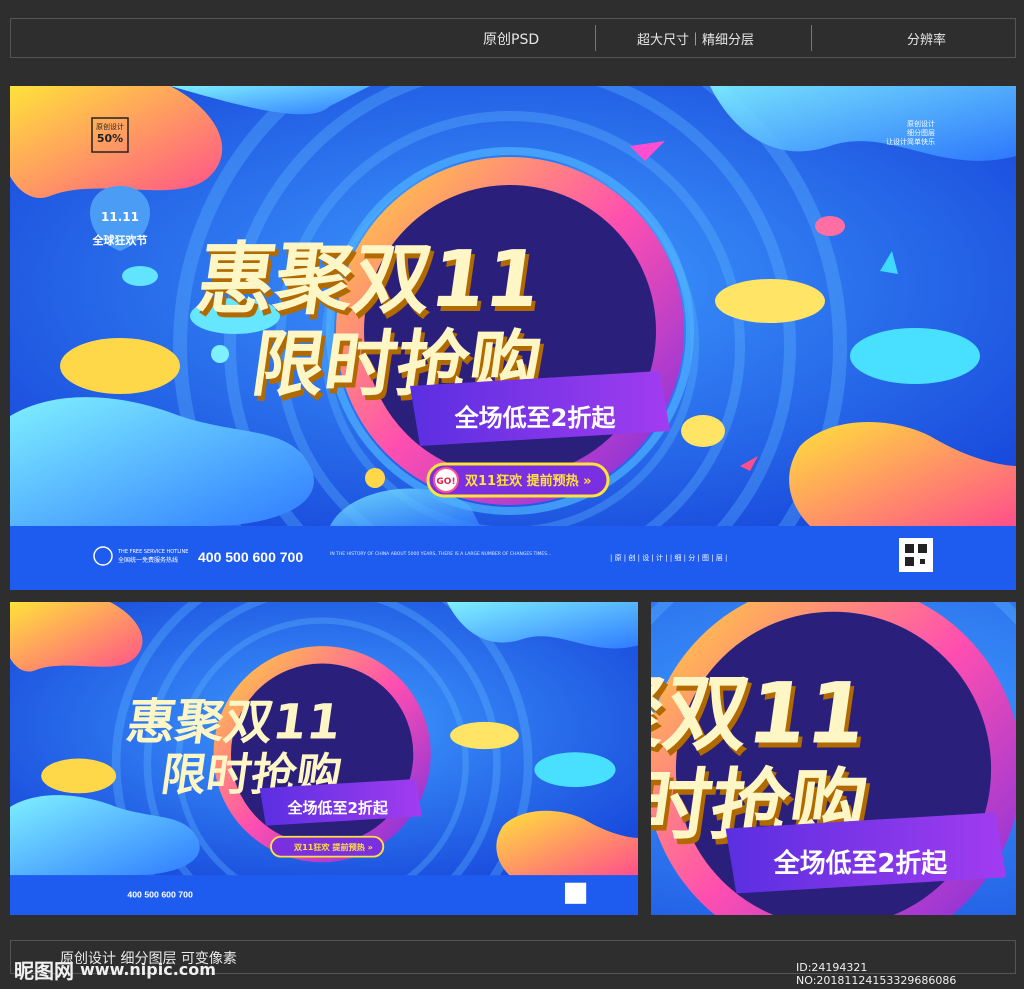 The image size is (1024, 989). I want to click on watermark-url: www.nipic.com, so click(148, 969).